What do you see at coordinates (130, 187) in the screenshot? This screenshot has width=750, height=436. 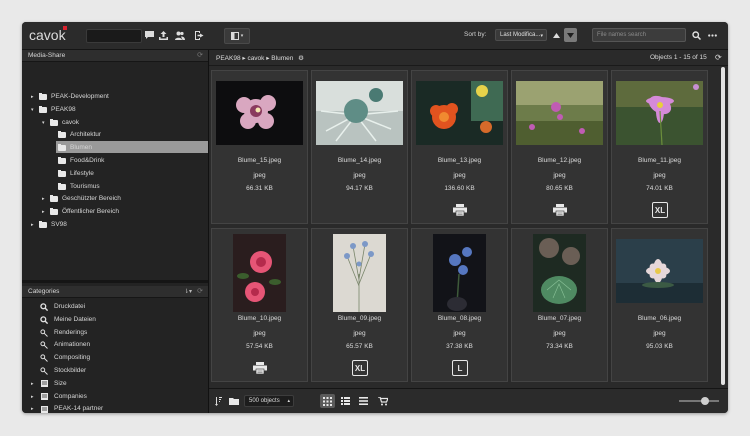 I see `tree-item: Tourismus` at bounding box center [130, 187].